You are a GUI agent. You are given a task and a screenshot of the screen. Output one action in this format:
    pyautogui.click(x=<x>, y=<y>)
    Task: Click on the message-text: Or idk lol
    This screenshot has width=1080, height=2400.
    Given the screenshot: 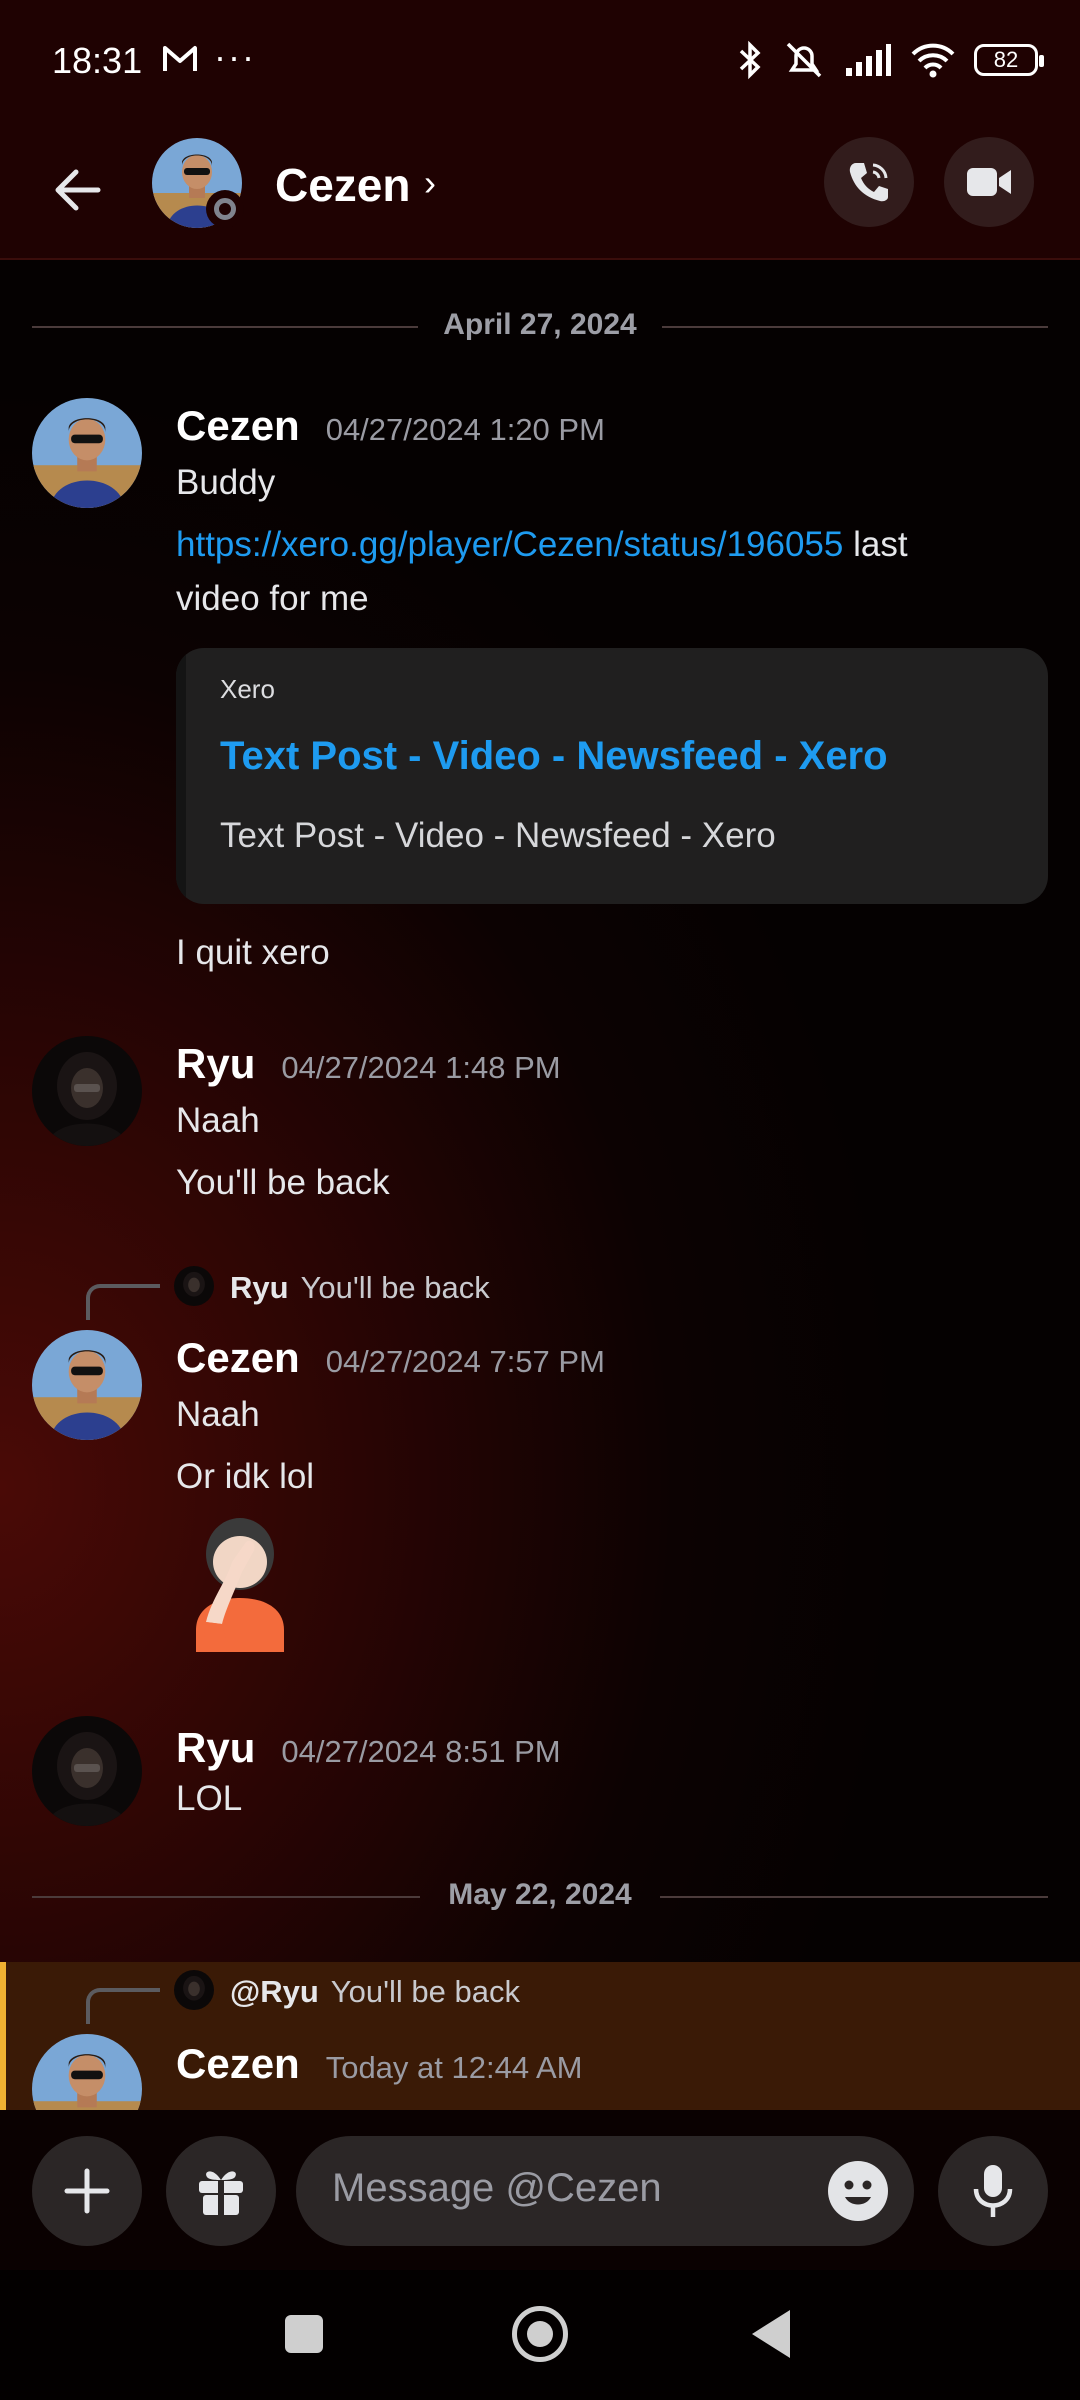 What is the action you would take?
    pyautogui.click(x=245, y=1476)
    